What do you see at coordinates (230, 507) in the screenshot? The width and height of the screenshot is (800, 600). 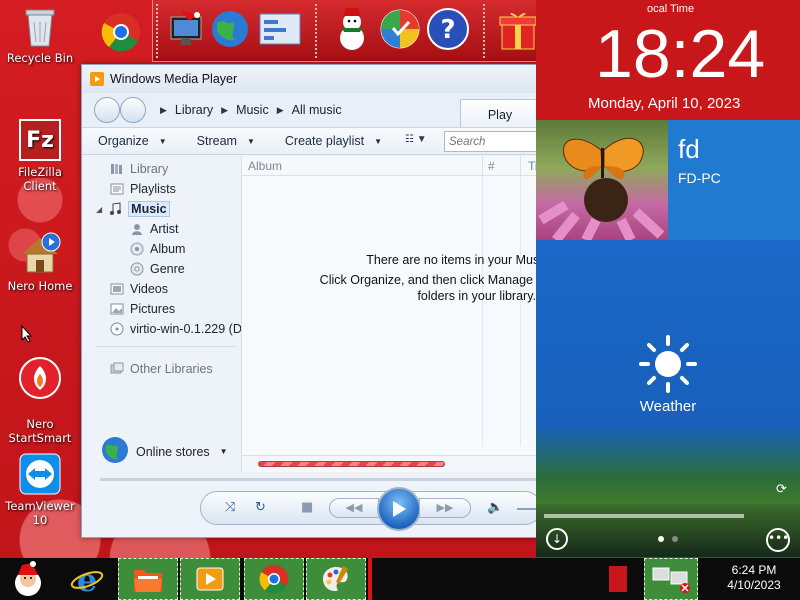 I see `shuffle-icon: ⤨` at bounding box center [230, 507].